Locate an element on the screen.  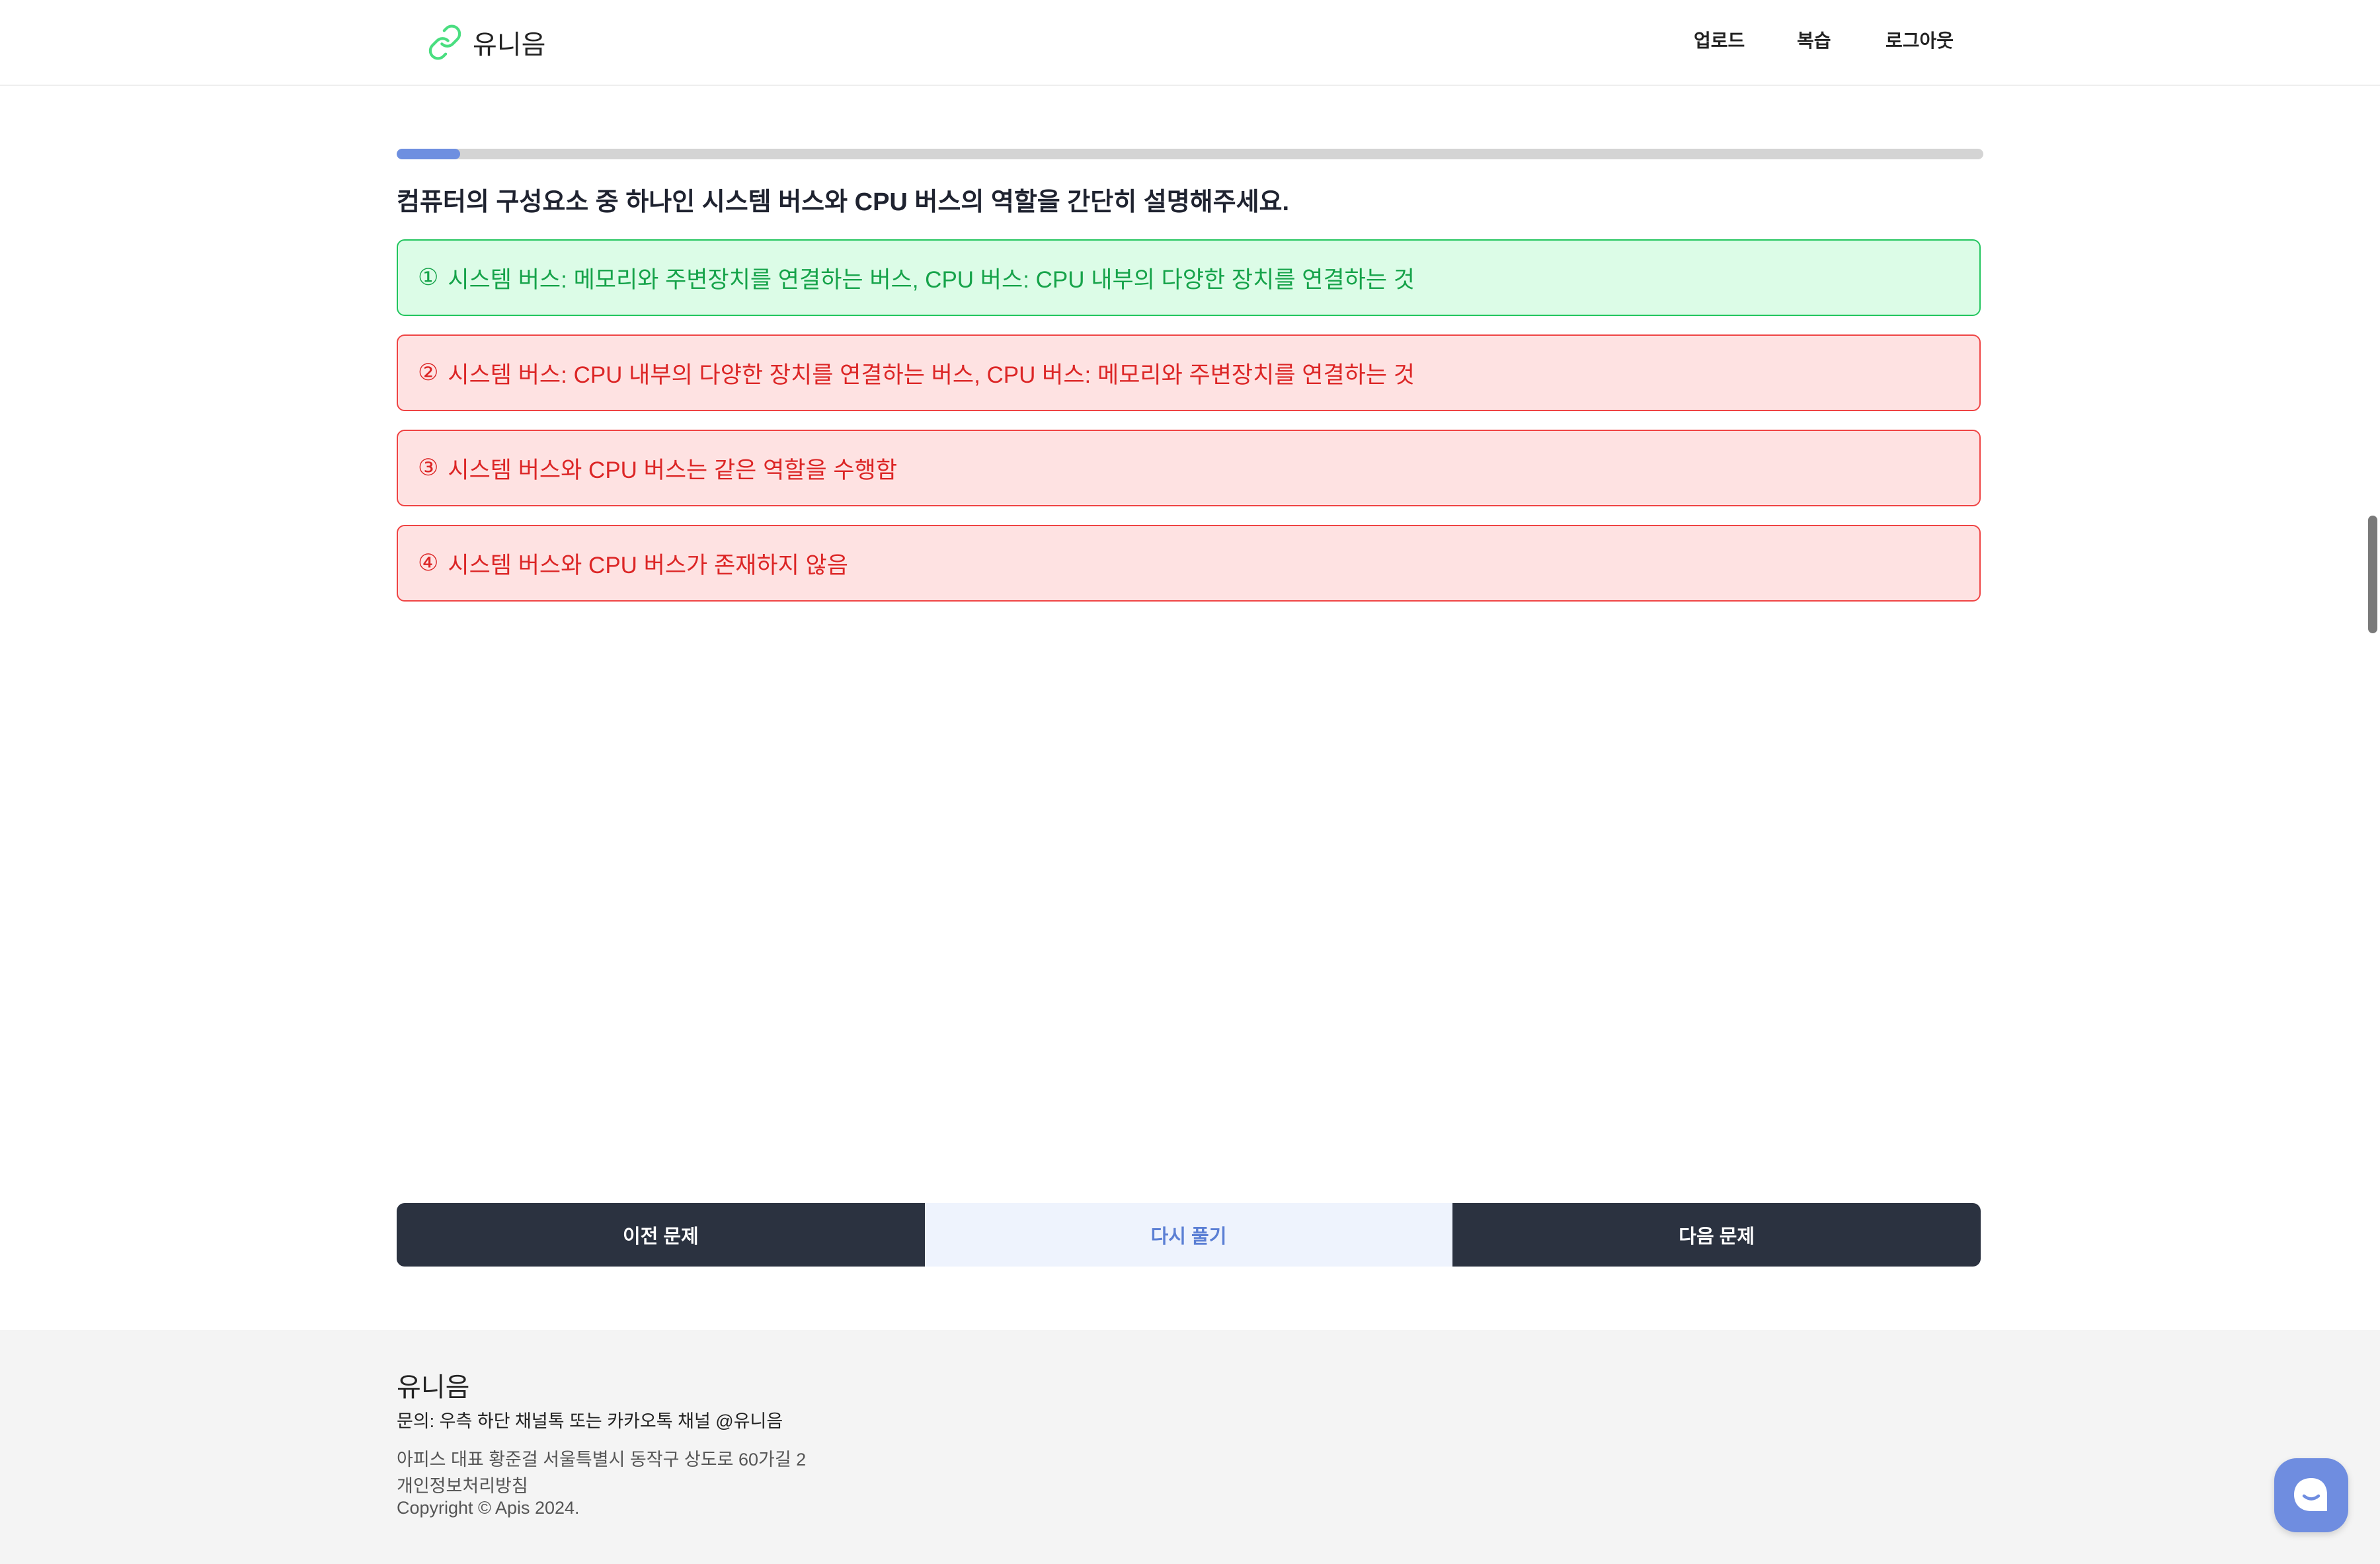
chat-bubble-icon is located at coordinates (2310, 1494).